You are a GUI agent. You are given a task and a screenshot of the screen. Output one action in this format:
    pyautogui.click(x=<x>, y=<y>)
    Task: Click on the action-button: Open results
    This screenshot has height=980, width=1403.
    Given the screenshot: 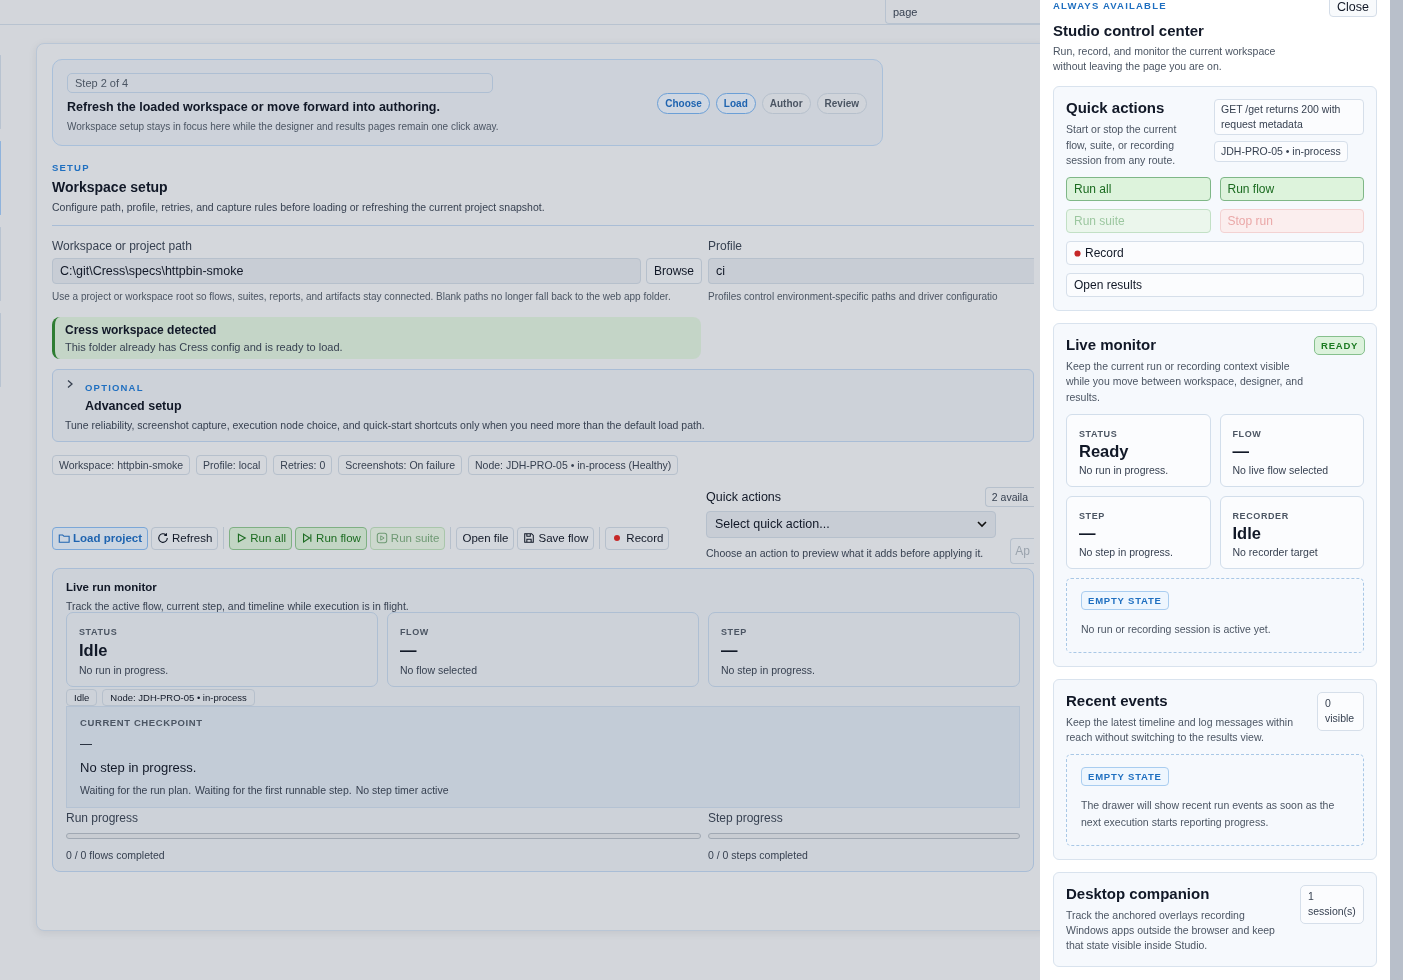 What is the action you would take?
    pyautogui.click(x=1215, y=285)
    